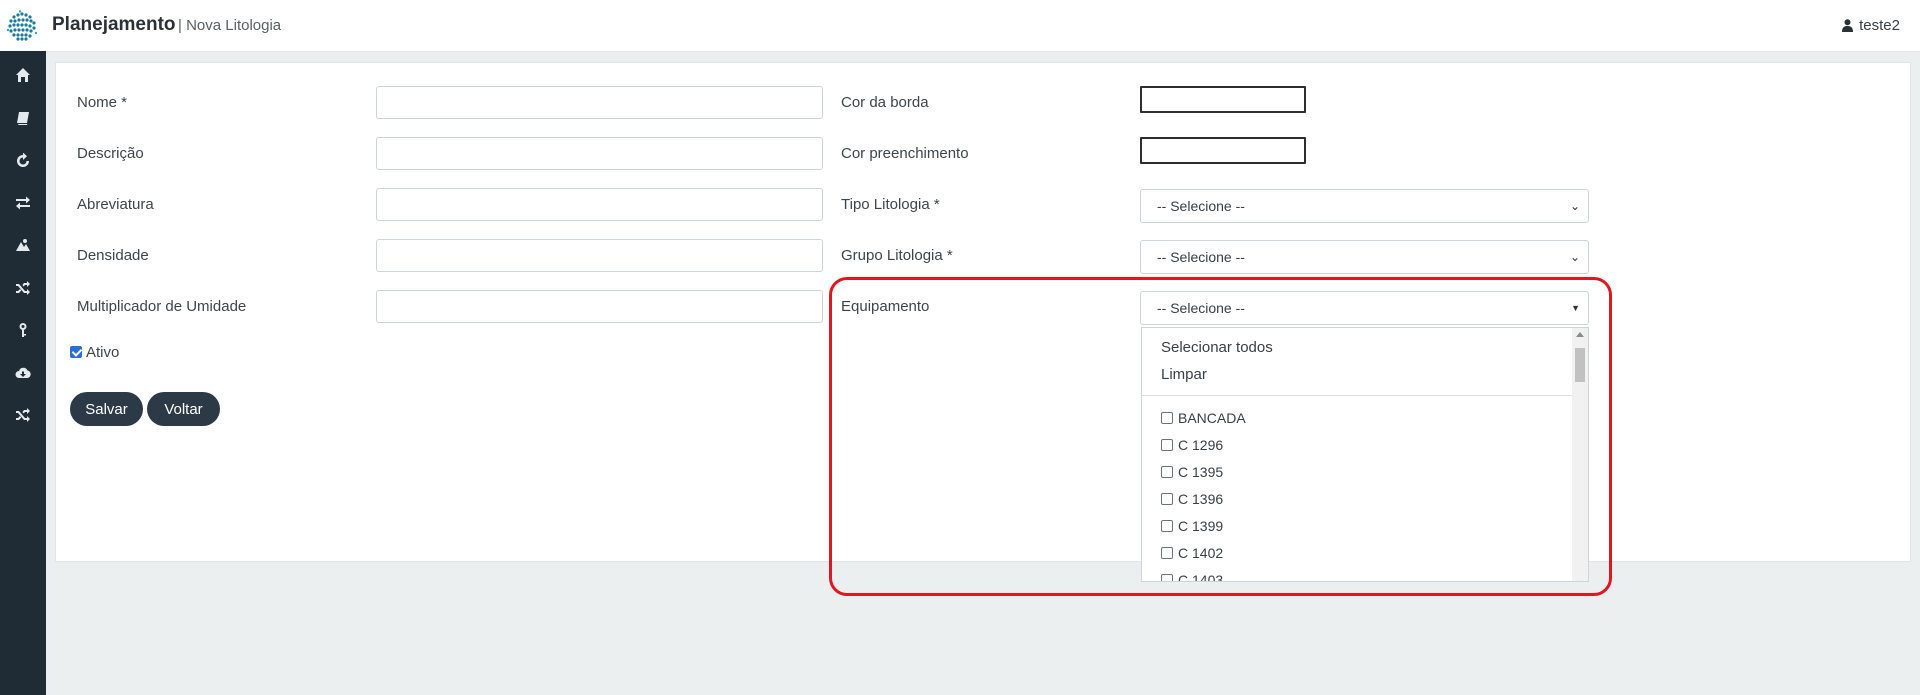  Describe the element at coordinates (1201, 257) in the screenshot. I see `grupo-litologia-value: -- Selecione --` at that location.